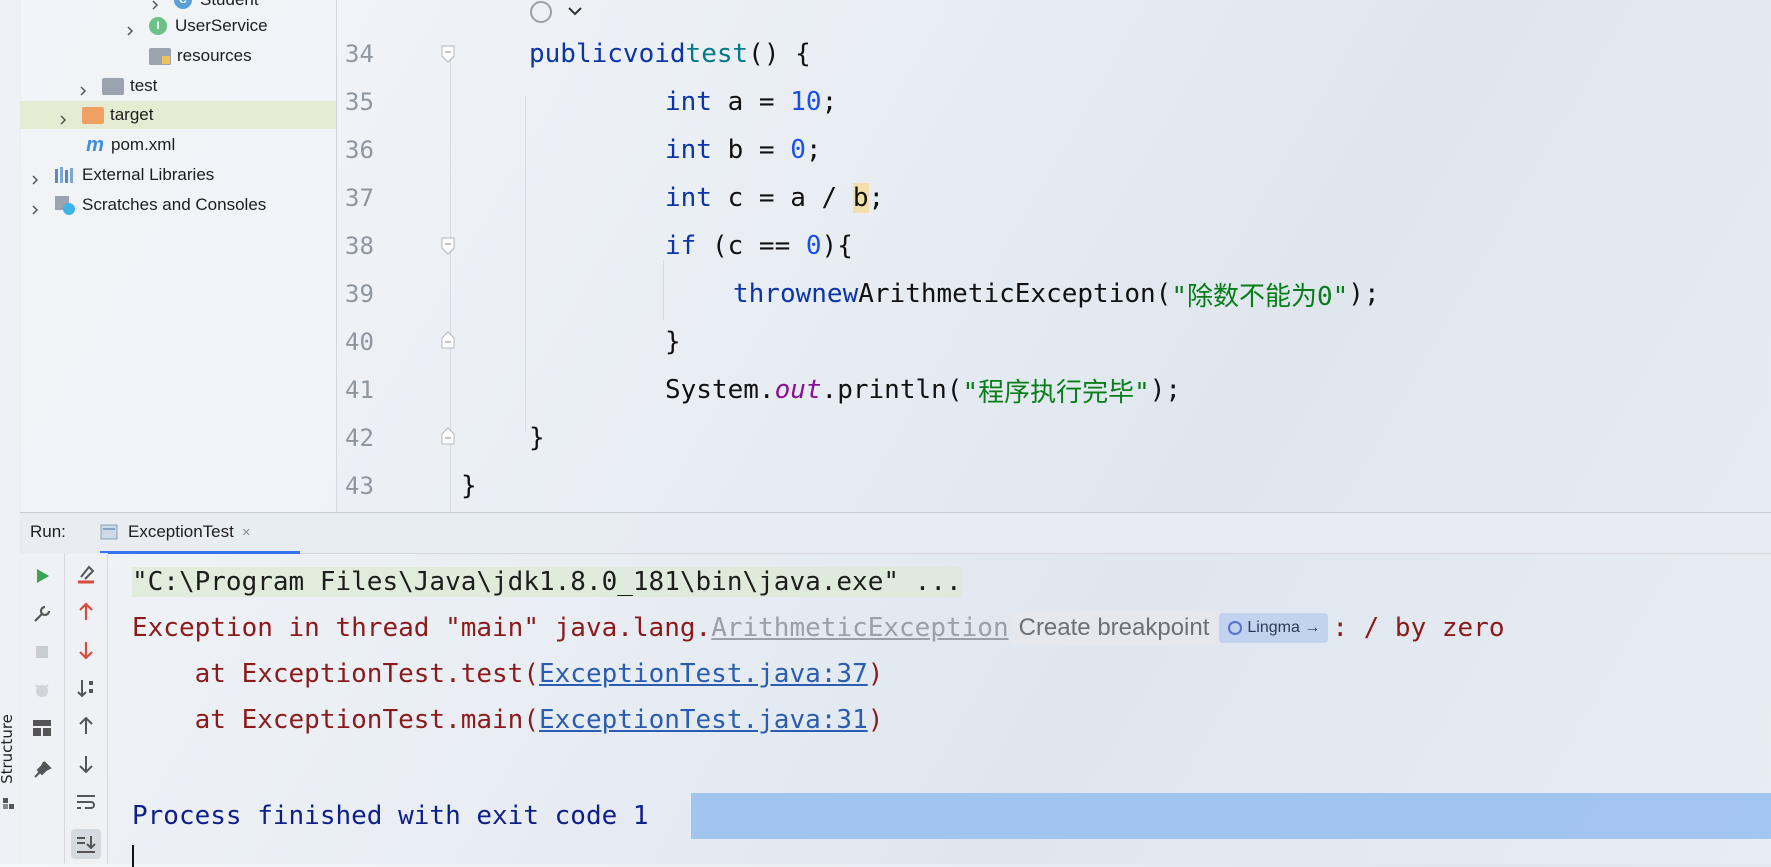  I want to click on arrow-down-red-icon, so click(86, 651).